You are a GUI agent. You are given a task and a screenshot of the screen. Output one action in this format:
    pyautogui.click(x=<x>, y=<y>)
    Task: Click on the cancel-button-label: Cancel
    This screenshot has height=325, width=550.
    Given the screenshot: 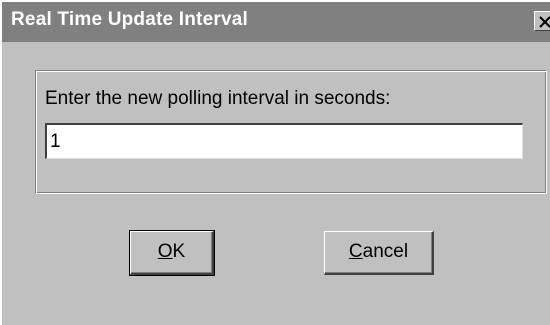 What is the action you would take?
    pyautogui.click(x=378, y=251)
    